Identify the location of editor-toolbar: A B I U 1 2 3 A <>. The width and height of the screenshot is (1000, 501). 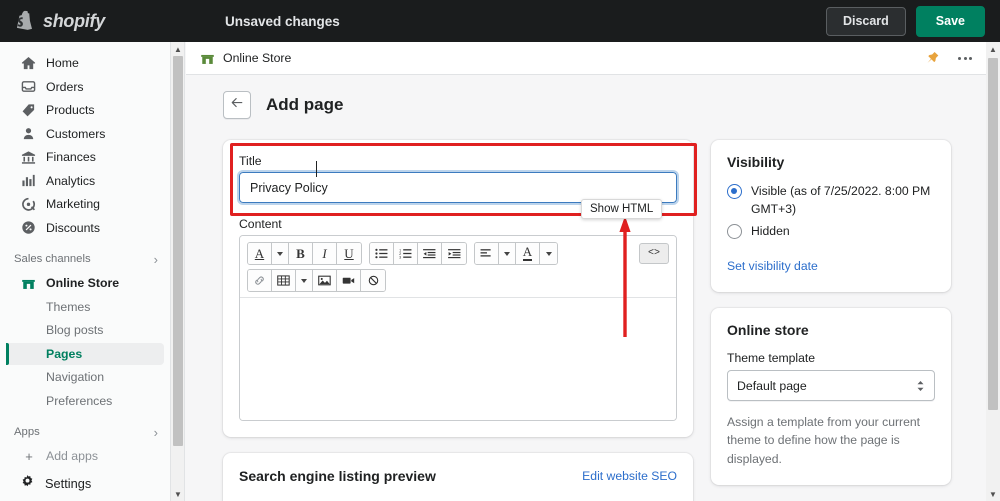
(458, 267).